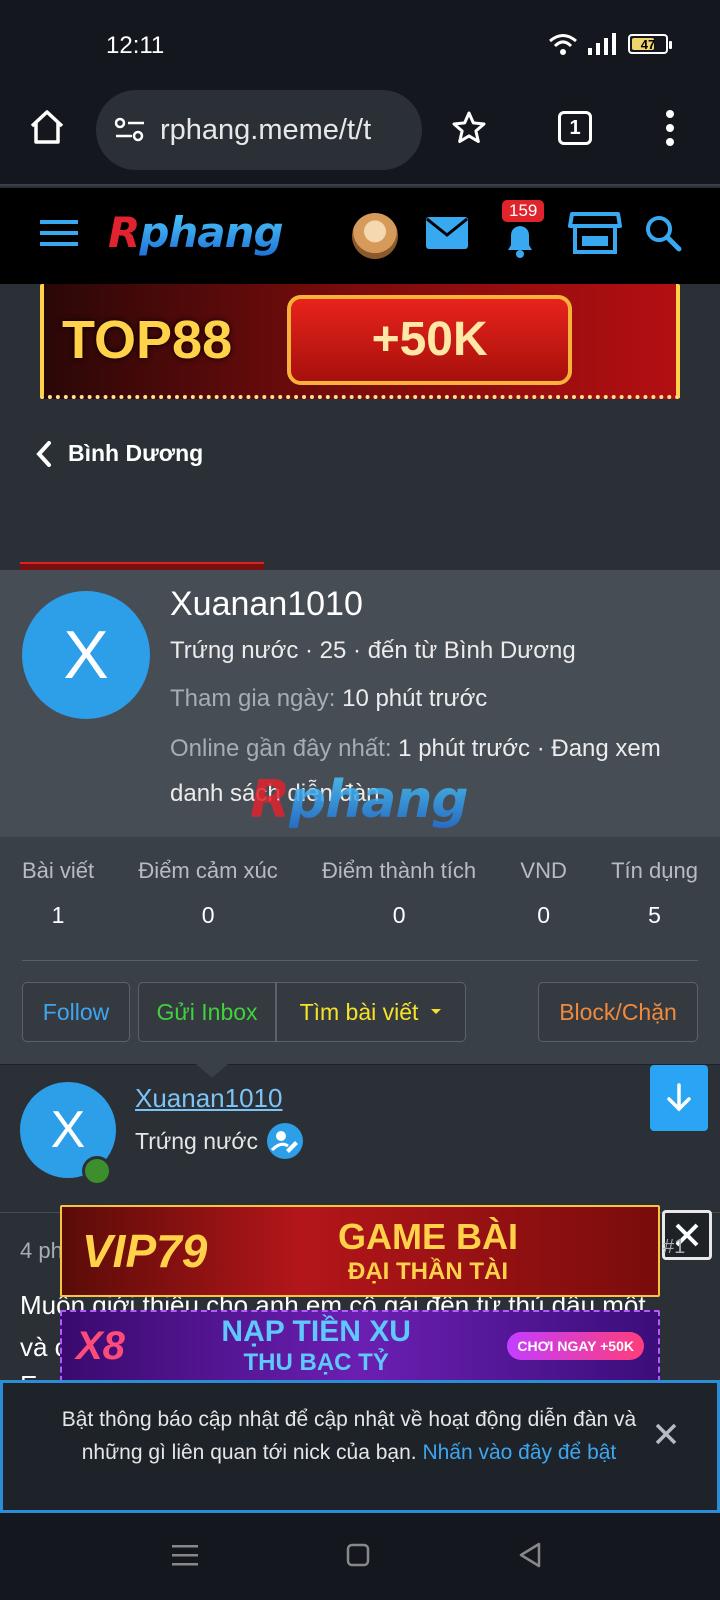  Describe the element at coordinates (375, 236) in the screenshot. I see `avatar` at that location.